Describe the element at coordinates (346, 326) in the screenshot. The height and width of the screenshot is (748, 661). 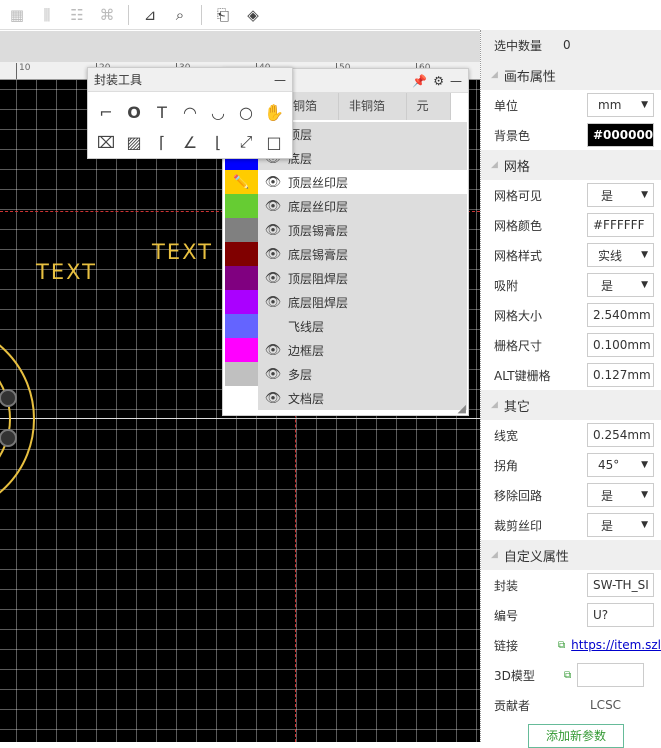
I see `layer-row: 飞线层` at that location.